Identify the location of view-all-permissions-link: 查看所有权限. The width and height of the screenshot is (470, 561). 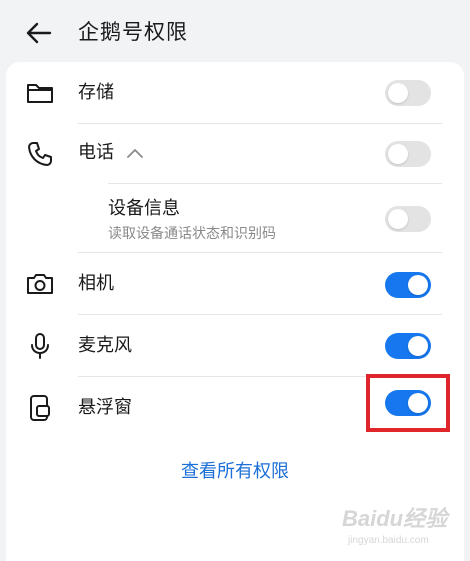
(235, 472).